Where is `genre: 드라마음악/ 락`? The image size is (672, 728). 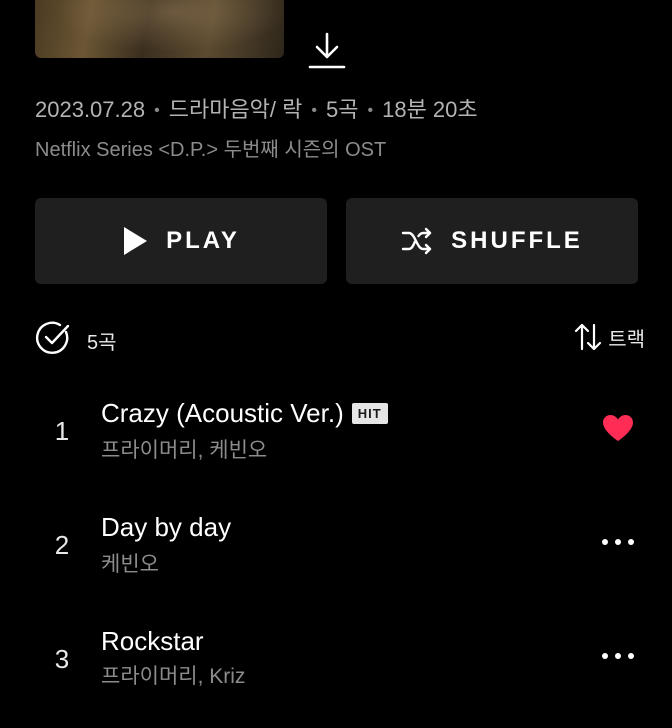
genre: 드라마음악/ 락 is located at coordinates (235, 109).